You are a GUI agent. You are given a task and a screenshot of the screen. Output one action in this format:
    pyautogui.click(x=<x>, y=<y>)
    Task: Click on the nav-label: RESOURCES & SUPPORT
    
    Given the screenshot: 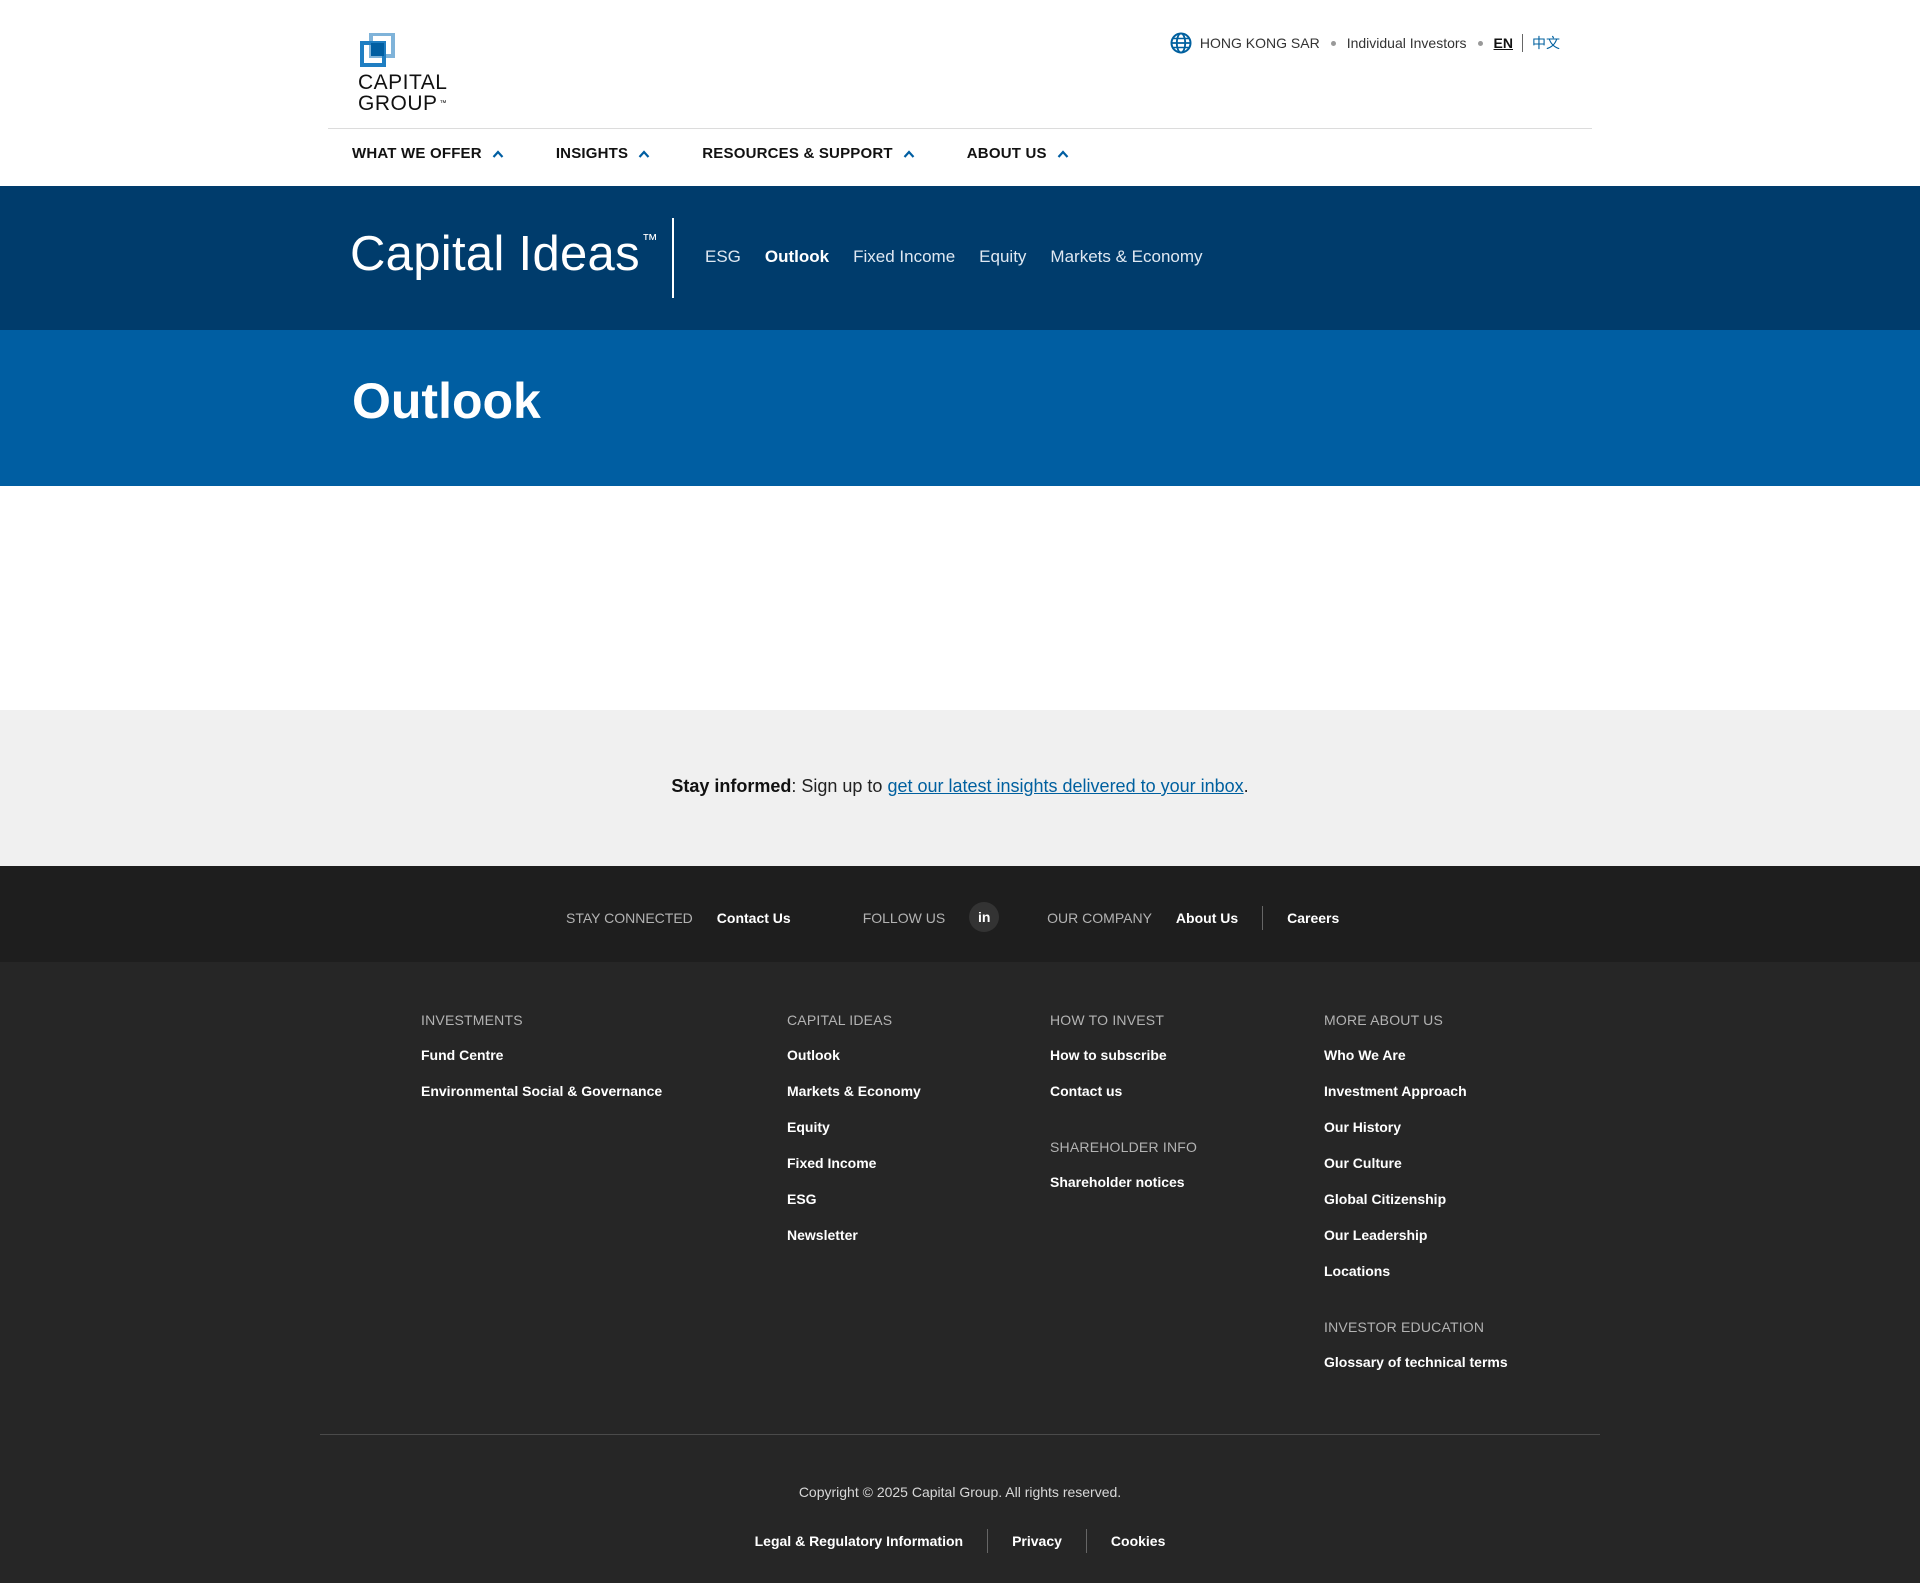 What is the action you would take?
    pyautogui.click(x=797, y=153)
    